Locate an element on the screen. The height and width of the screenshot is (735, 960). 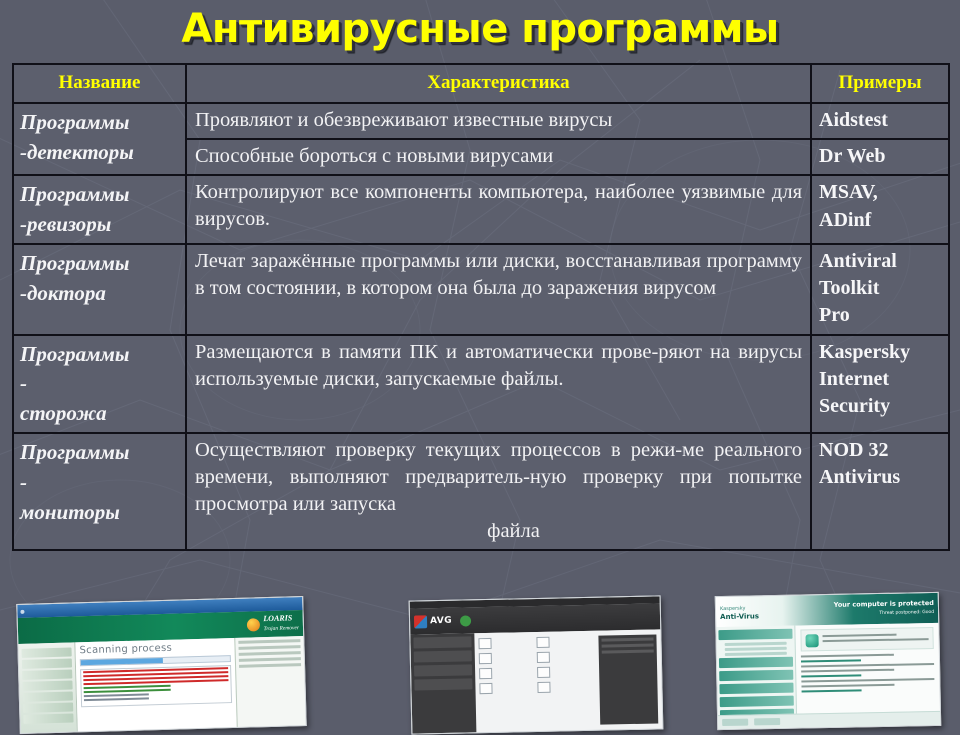
stat-row is located at coordinates (270, 665).